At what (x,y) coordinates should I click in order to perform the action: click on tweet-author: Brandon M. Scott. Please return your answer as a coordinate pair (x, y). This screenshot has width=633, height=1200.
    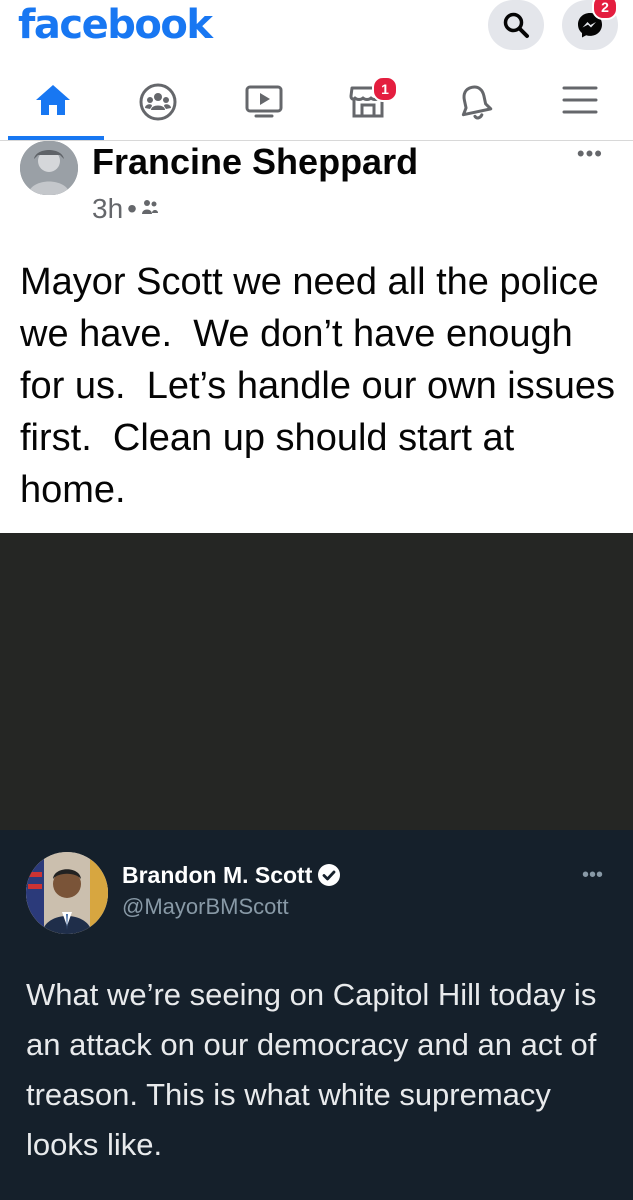
    Looking at the image, I should click on (231, 875).